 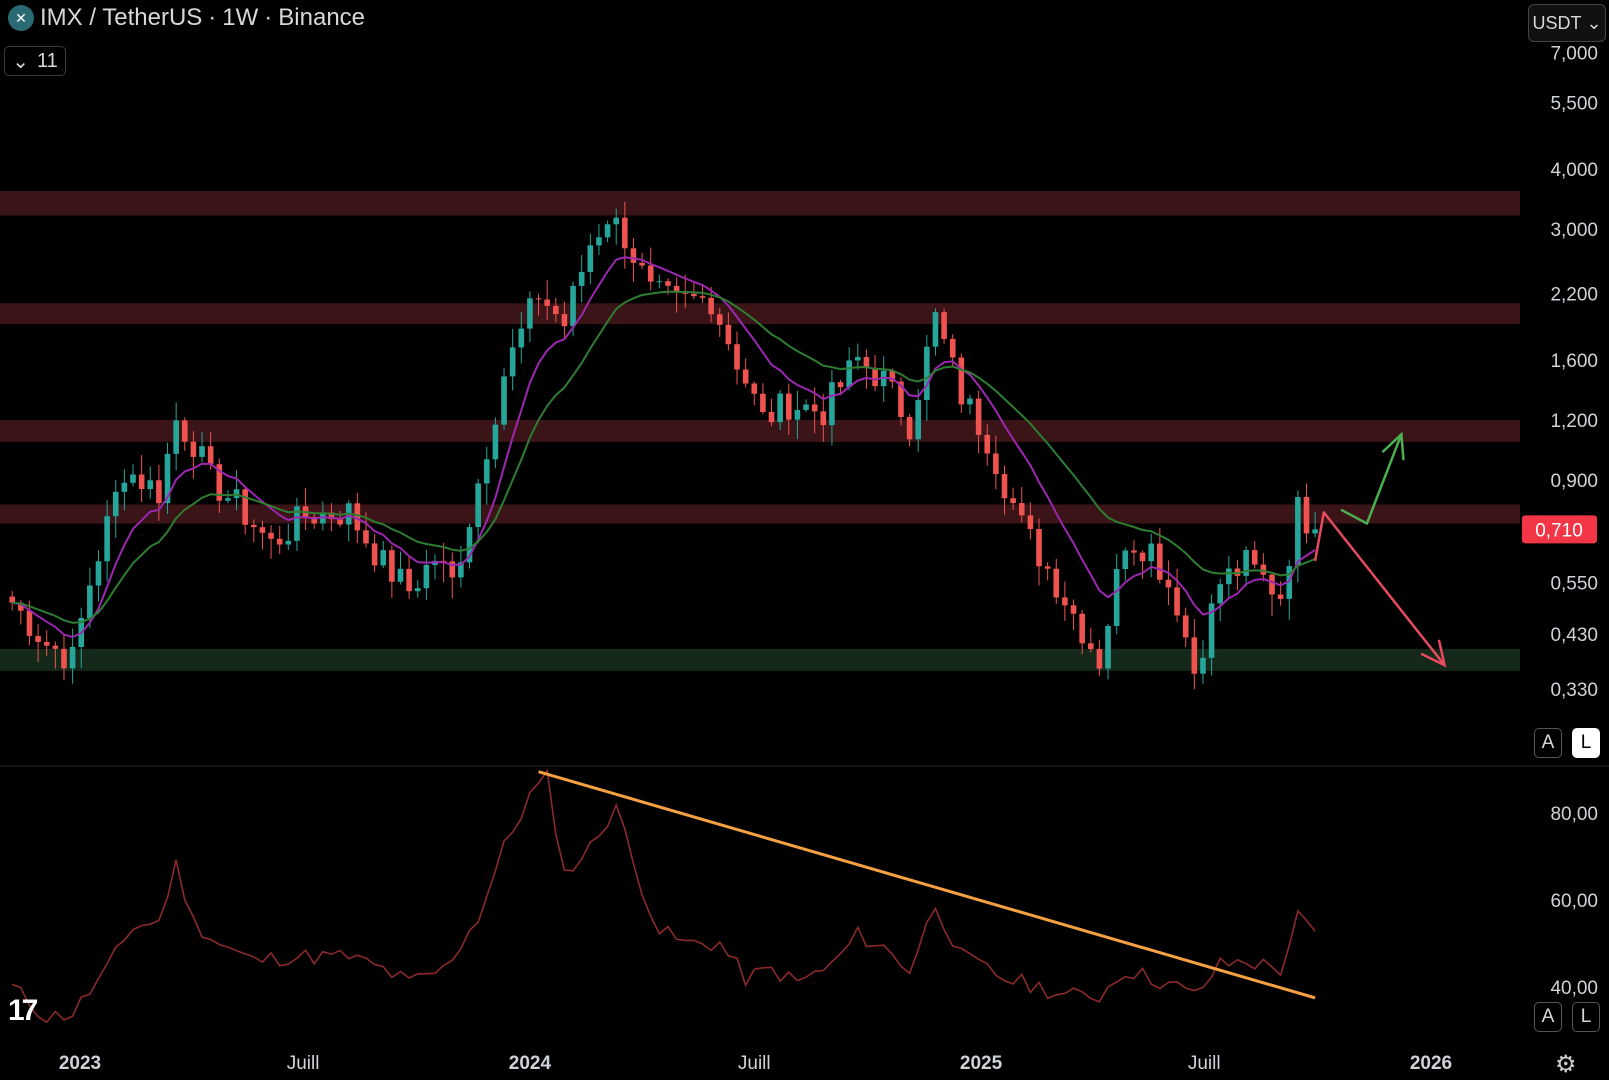 What do you see at coordinates (35, 61) in the screenshot?
I see `indicators-toggle-button: ⌄ 11` at bounding box center [35, 61].